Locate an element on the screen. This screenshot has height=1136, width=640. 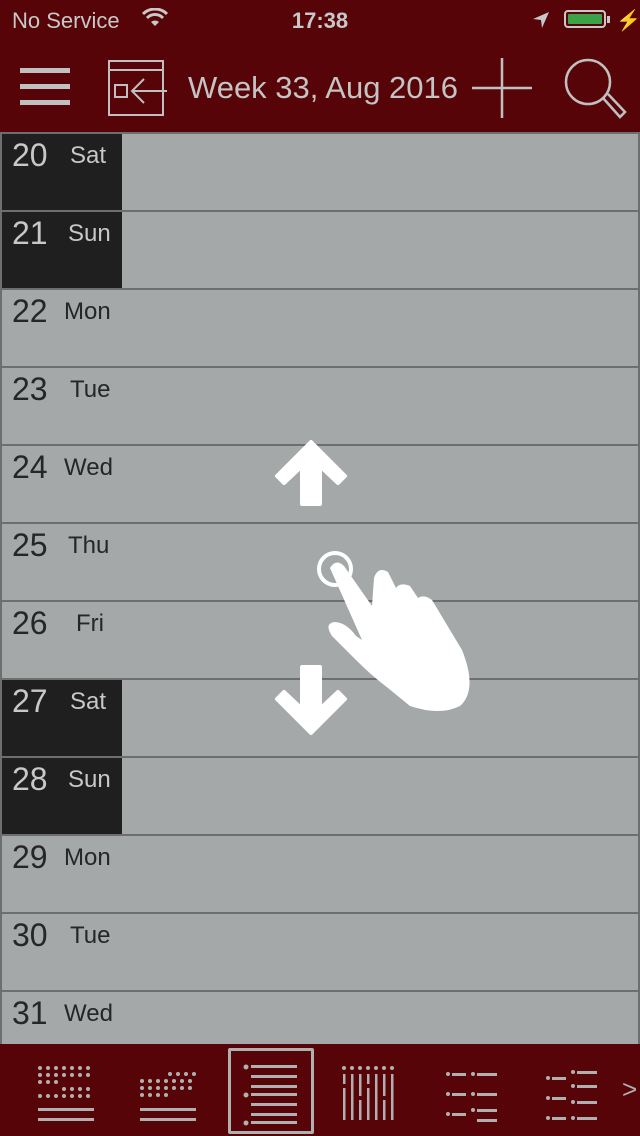
search-button is located at coordinates (595, 89).